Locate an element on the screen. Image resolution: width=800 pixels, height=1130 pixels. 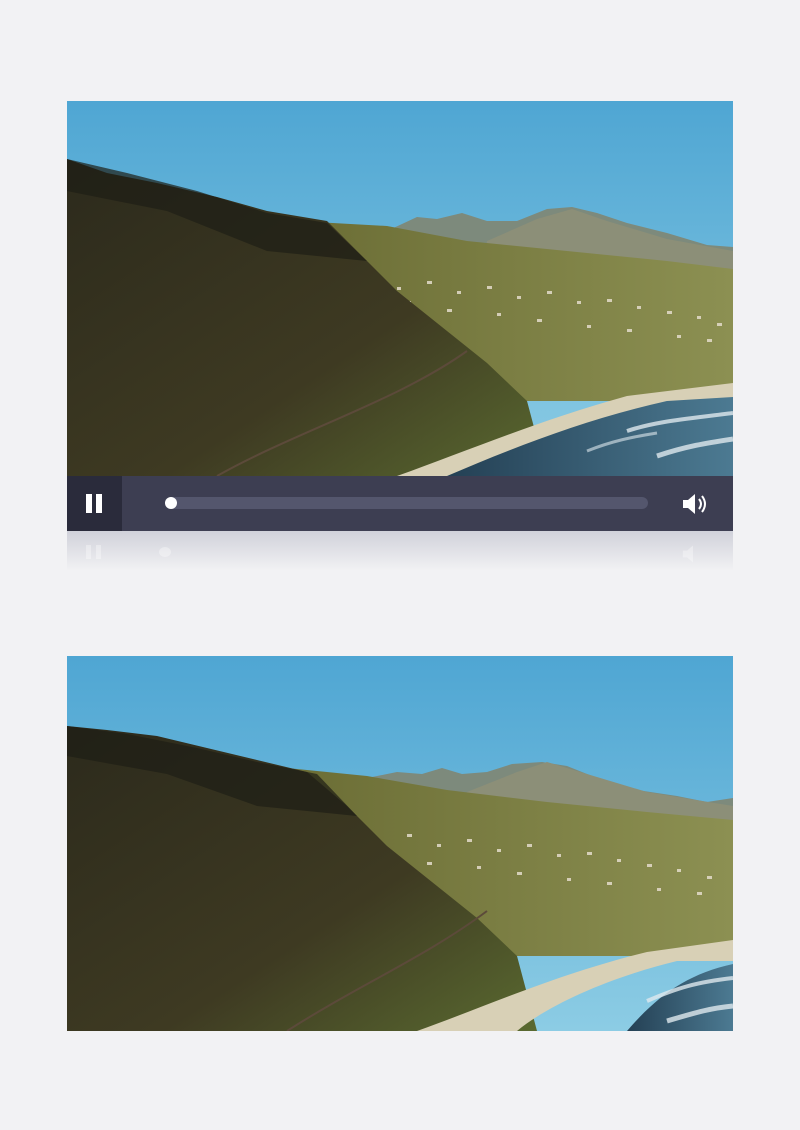
reflection-volume-icon is located at coordinates (693, 553).